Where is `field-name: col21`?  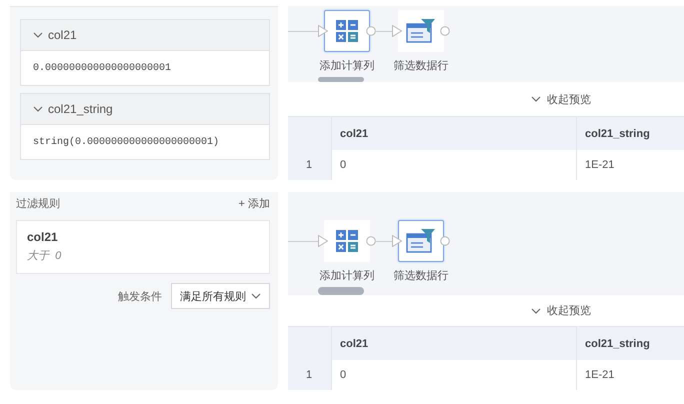
field-name: col21 is located at coordinates (62, 35).